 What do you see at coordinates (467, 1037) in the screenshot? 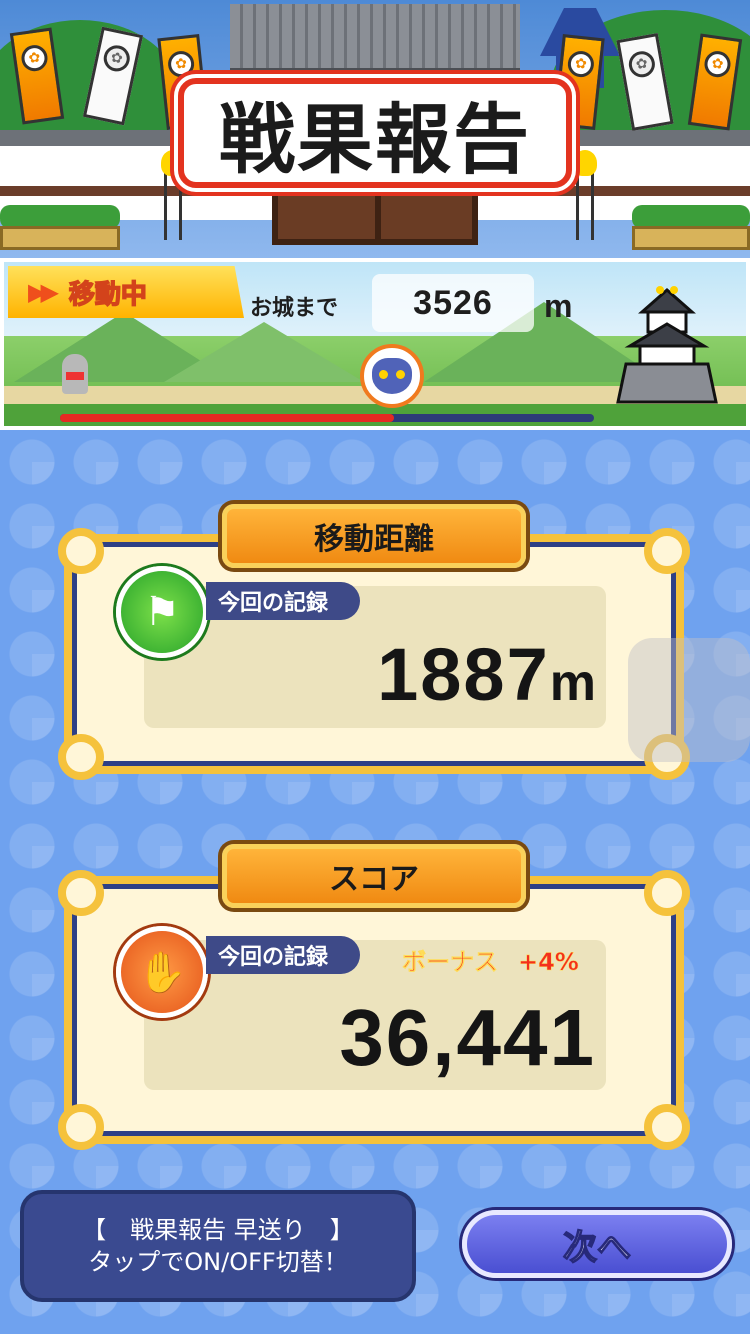
I see `score-value: 36,441` at bounding box center [467, 1037].